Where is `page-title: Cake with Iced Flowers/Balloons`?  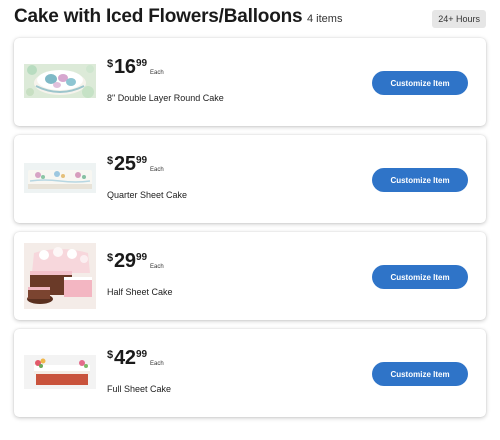
page-title: Cake with Iced Flowers/Balloons is located at coordinates (158, 16).